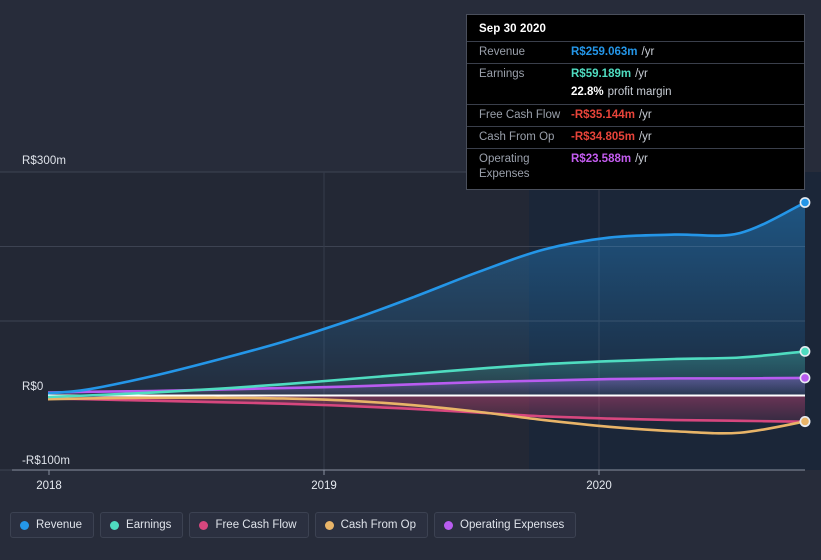 The height and width of the screenshot is (560, 821). Describe the element at coordinates (504, 166) in the screenshot. I see `tooltip-row-label: Operating Expenses` at that location.